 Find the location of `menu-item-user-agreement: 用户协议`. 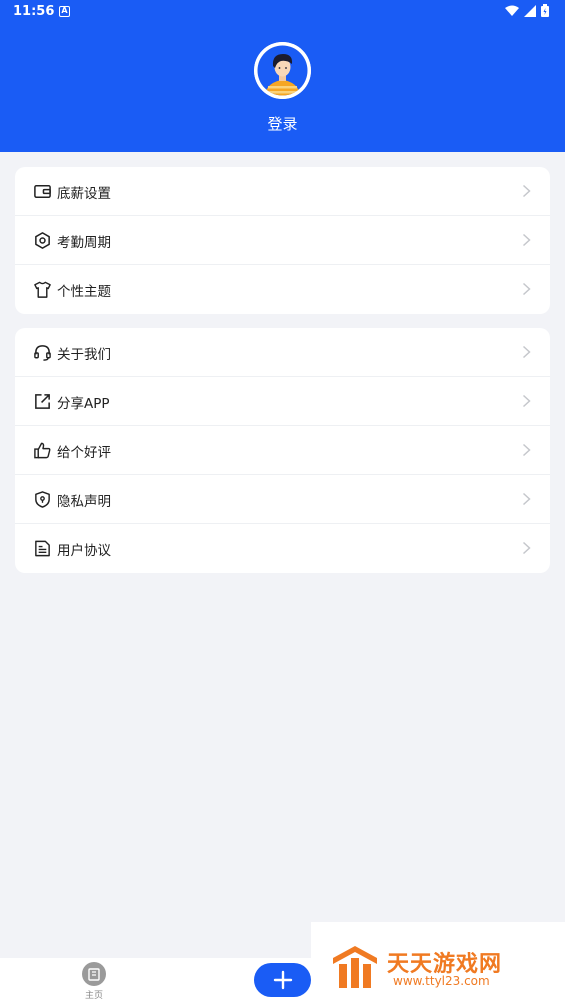

menu-item-user-agreement: 用户协议 is located at coordinates (282, 548).